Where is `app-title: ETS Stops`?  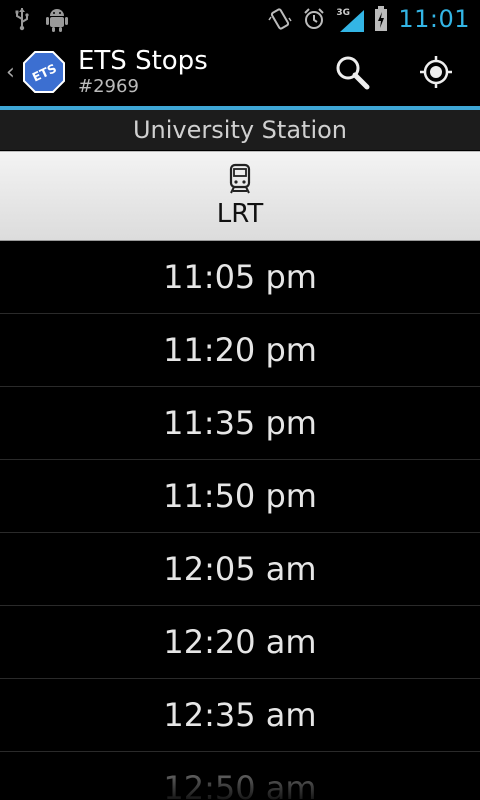
app-title: ETS Stops is located at coordinates (143, 61).